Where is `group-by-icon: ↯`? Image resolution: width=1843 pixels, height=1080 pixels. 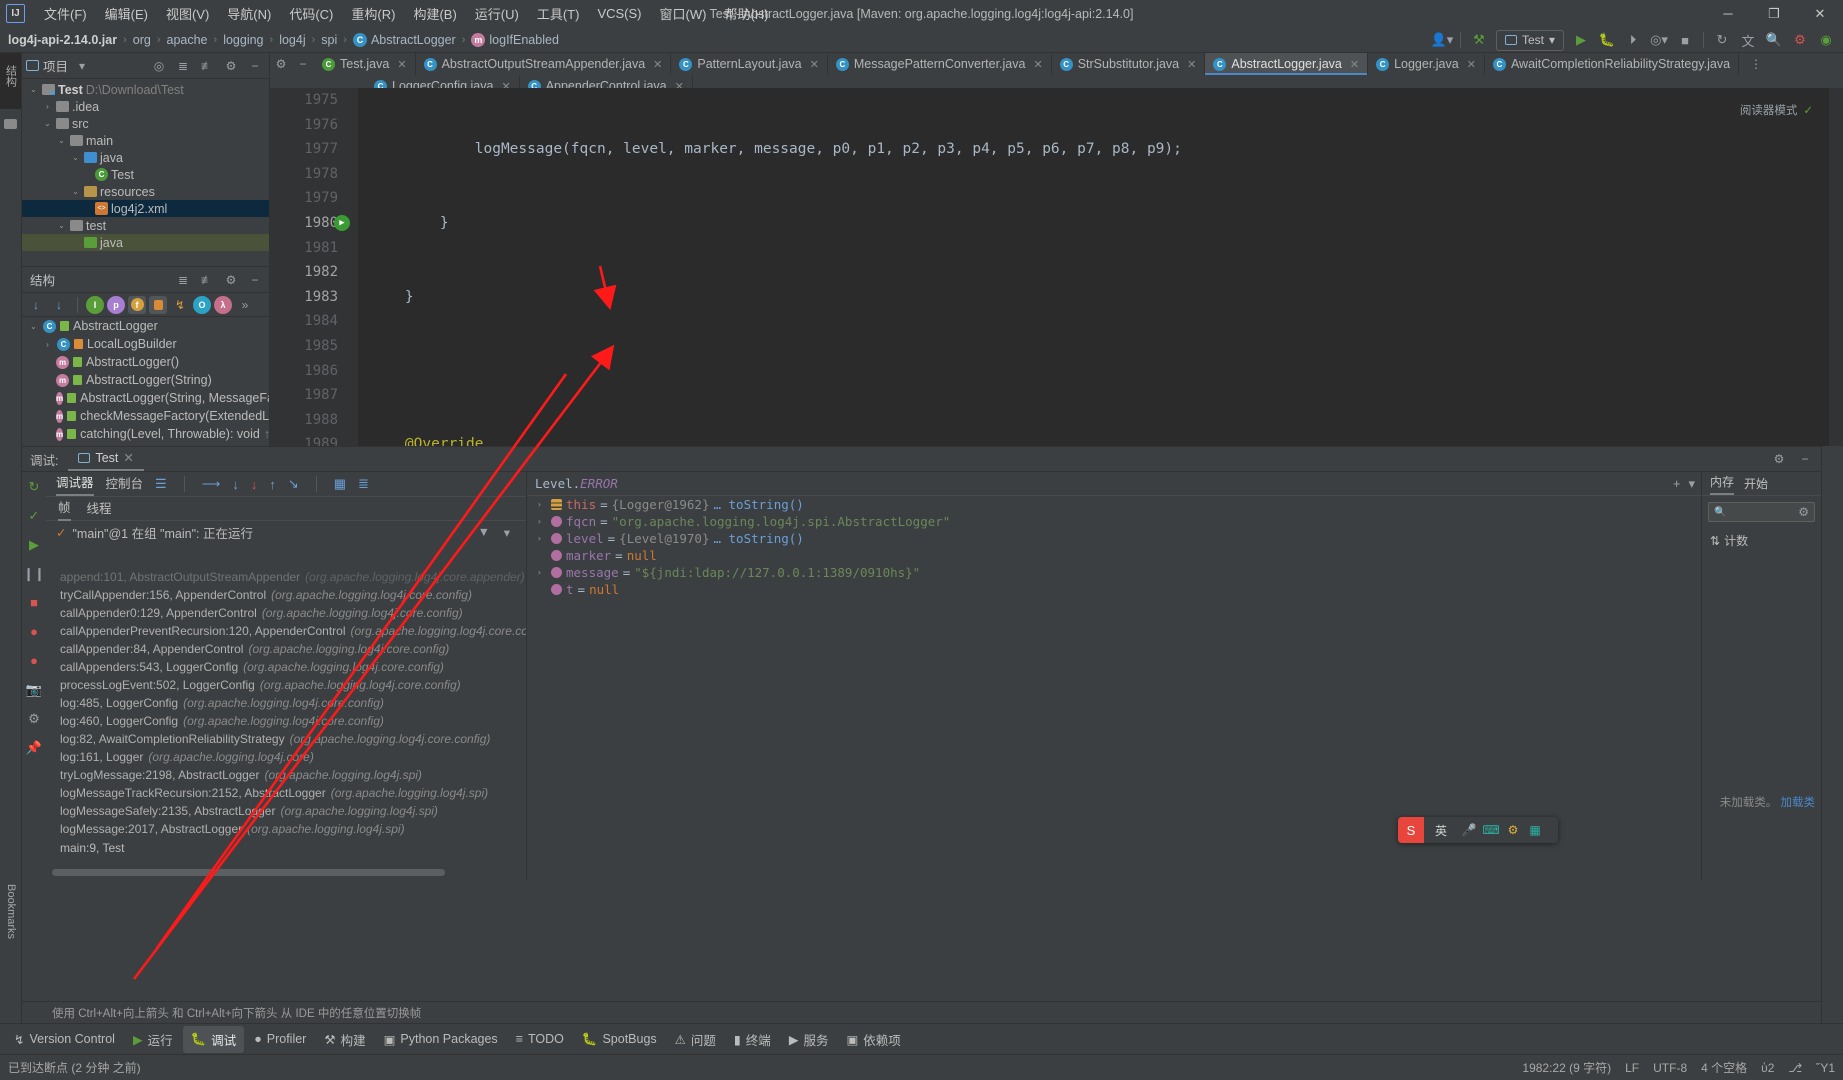
group-by-icon: ↯ is located at coordinates (180, 305).